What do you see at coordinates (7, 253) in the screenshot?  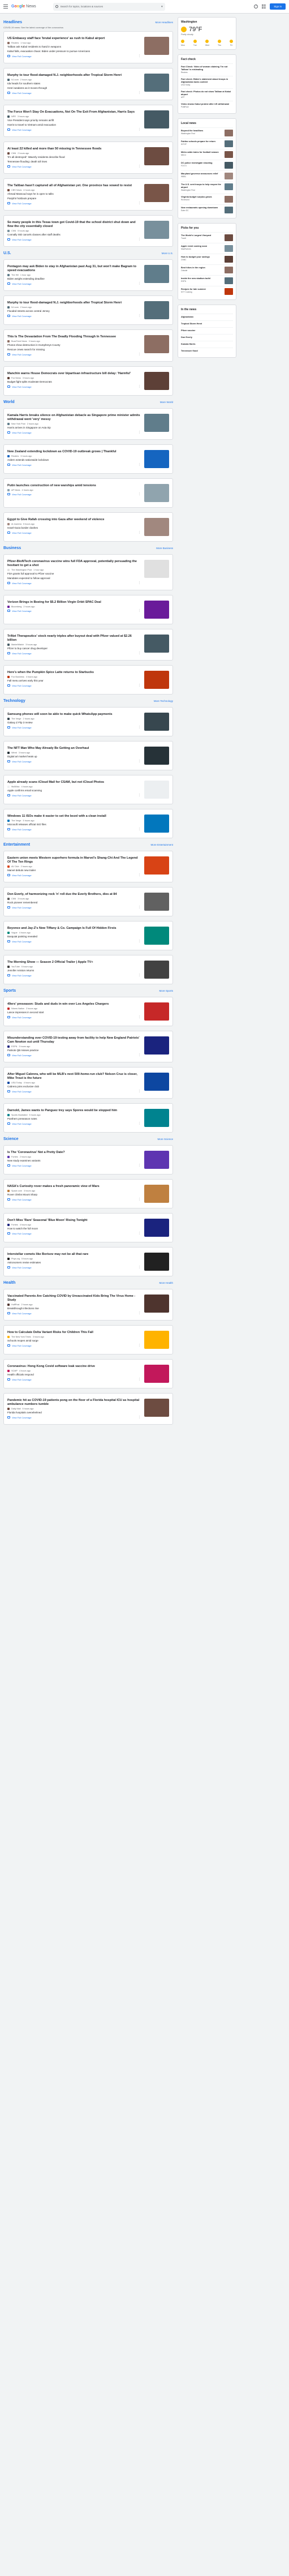 I see `section-title: U.S.` at bounding box center [7, 253].